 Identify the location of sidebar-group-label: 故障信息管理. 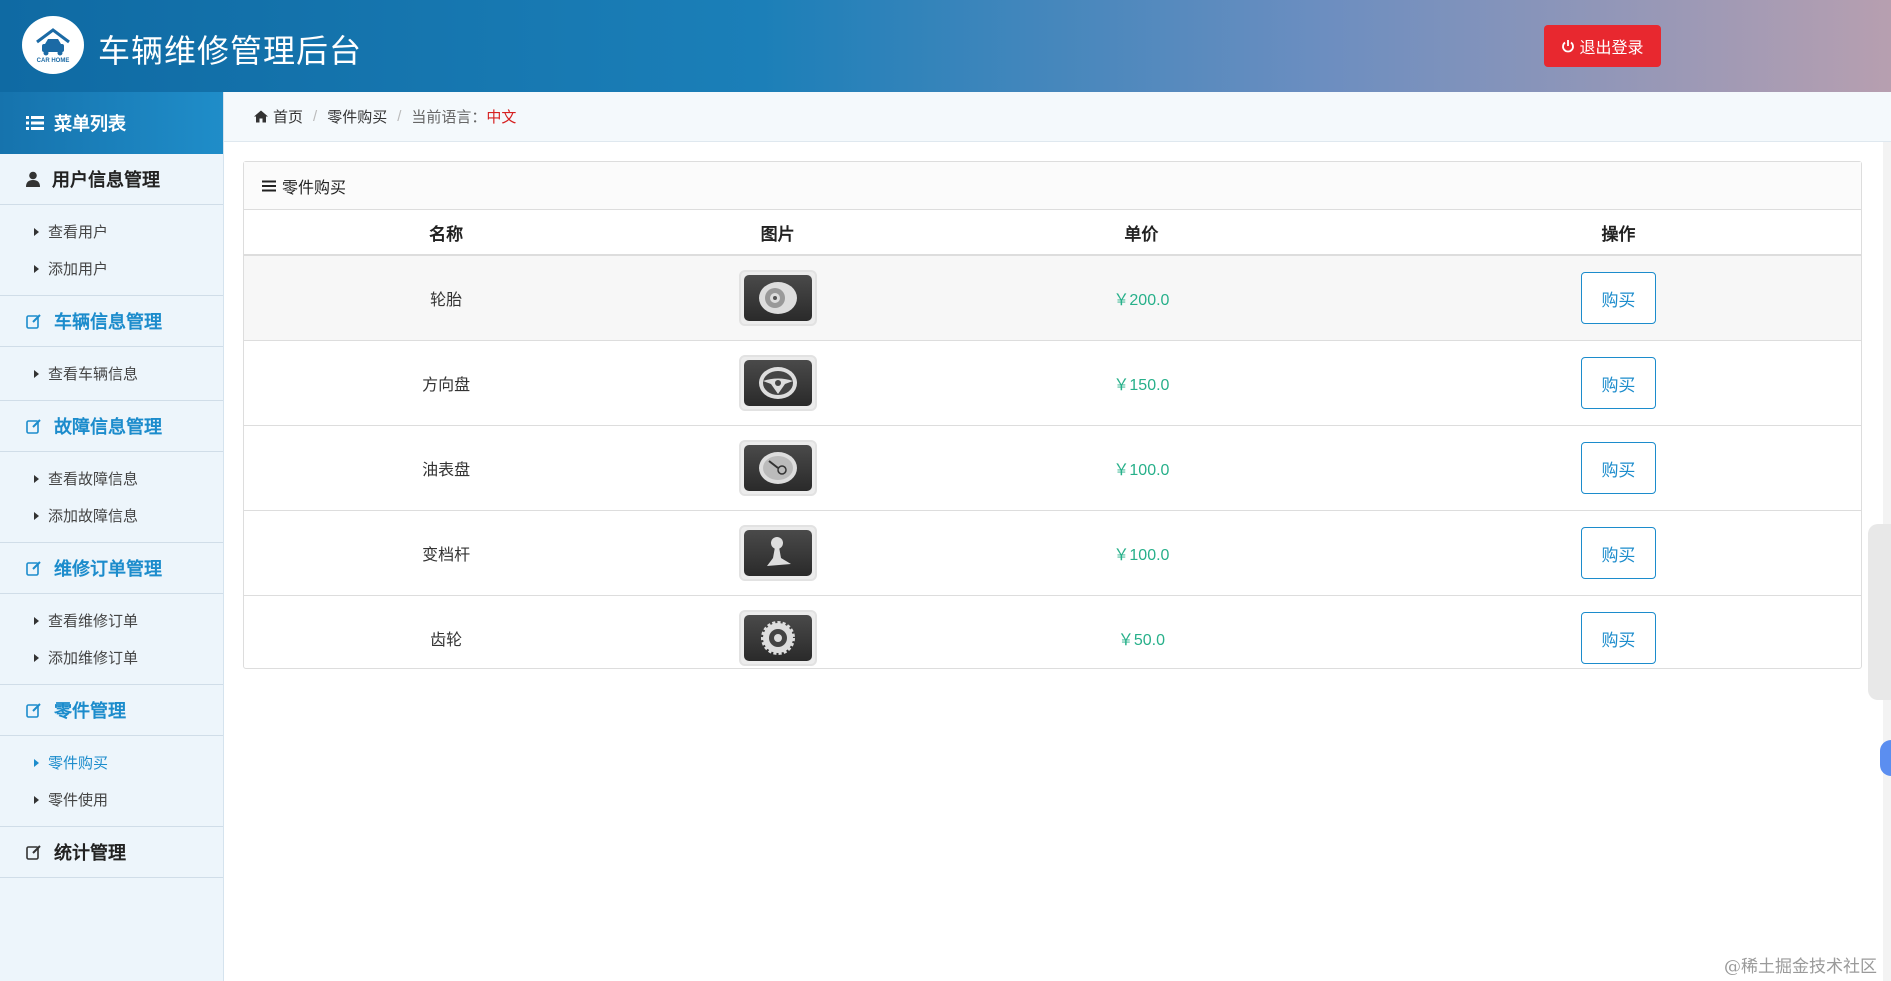
(108, 427).